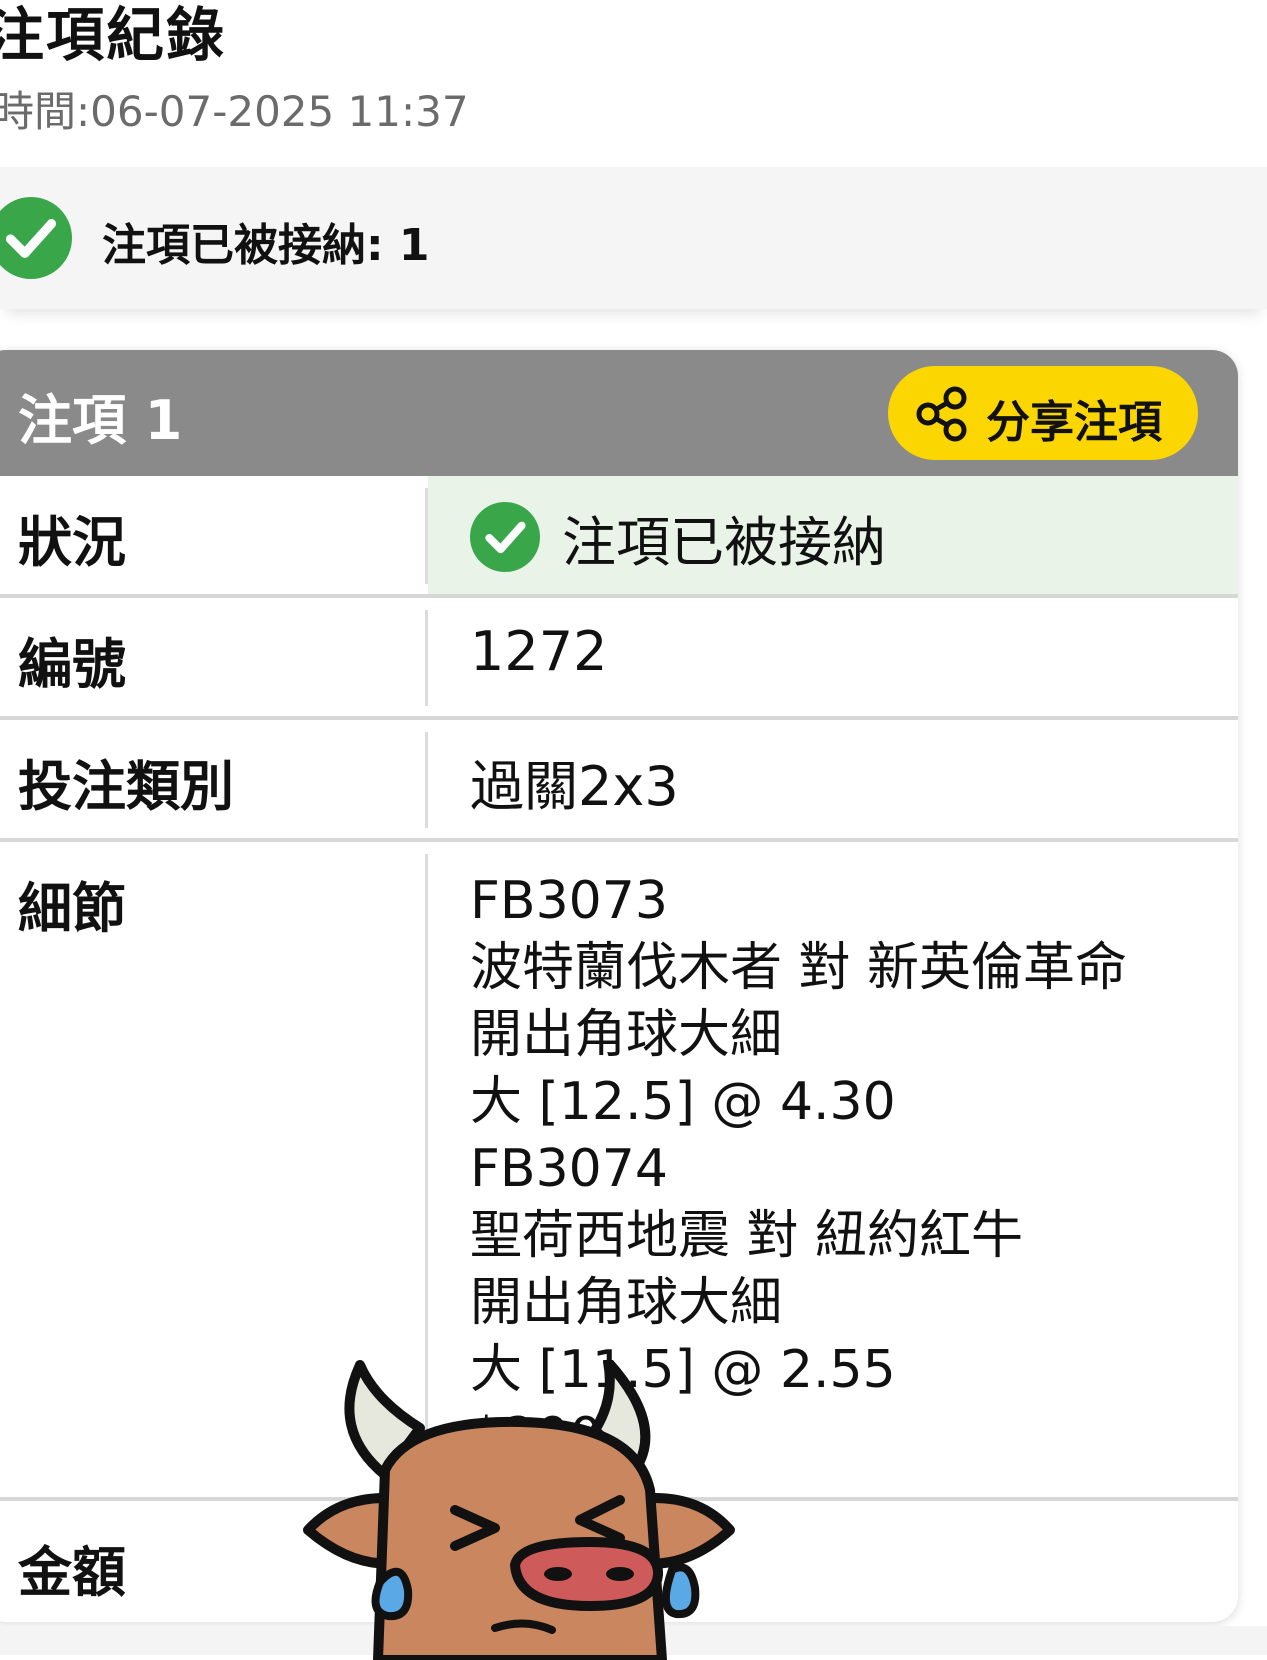 This screenshot has width=1267, height=1660. What do you see at coordinates (569, 901) in the screenshot?
I see `detail-line: FB3073` at bounding box center [569, 901].